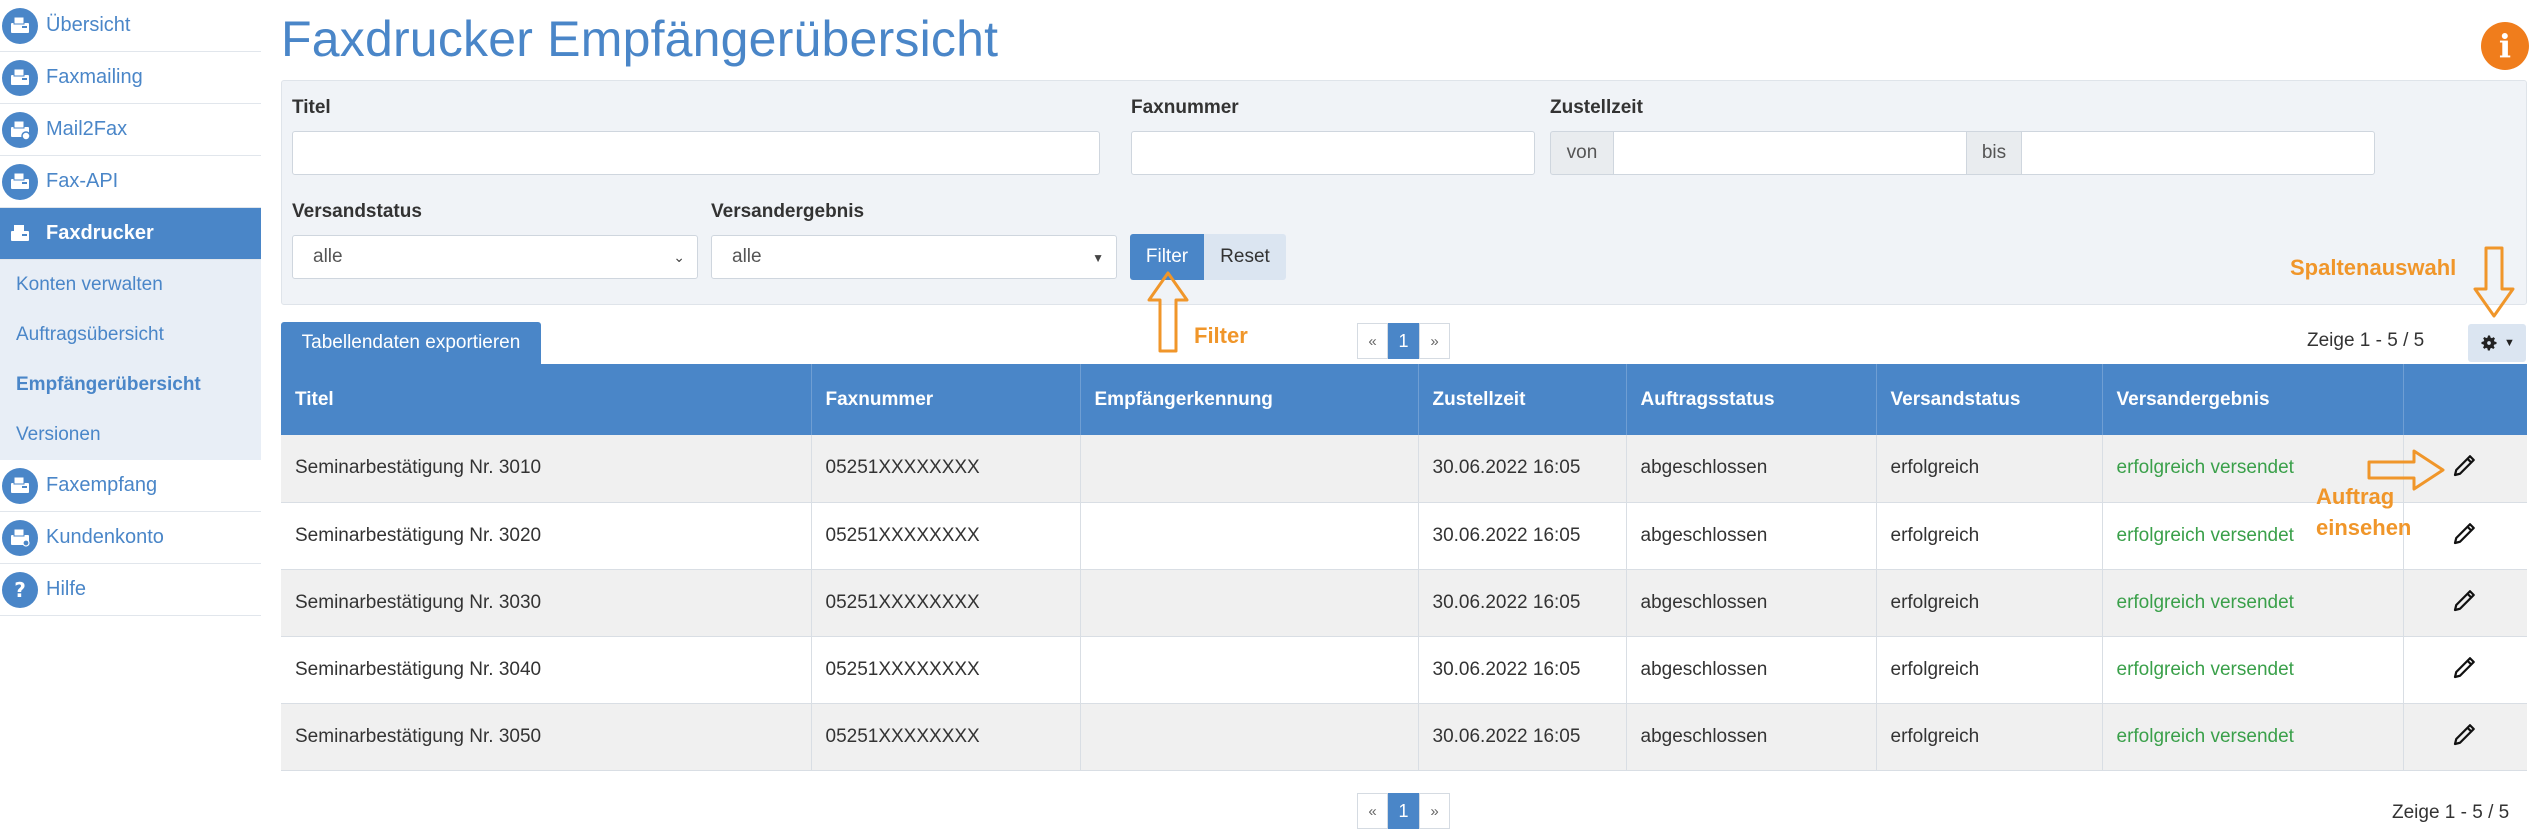  What do you see at coordinates (130, 486) in the screenshot?
I see `sidebar-item-faxempfang: Faxempfang` at bounding box center [130, 486].